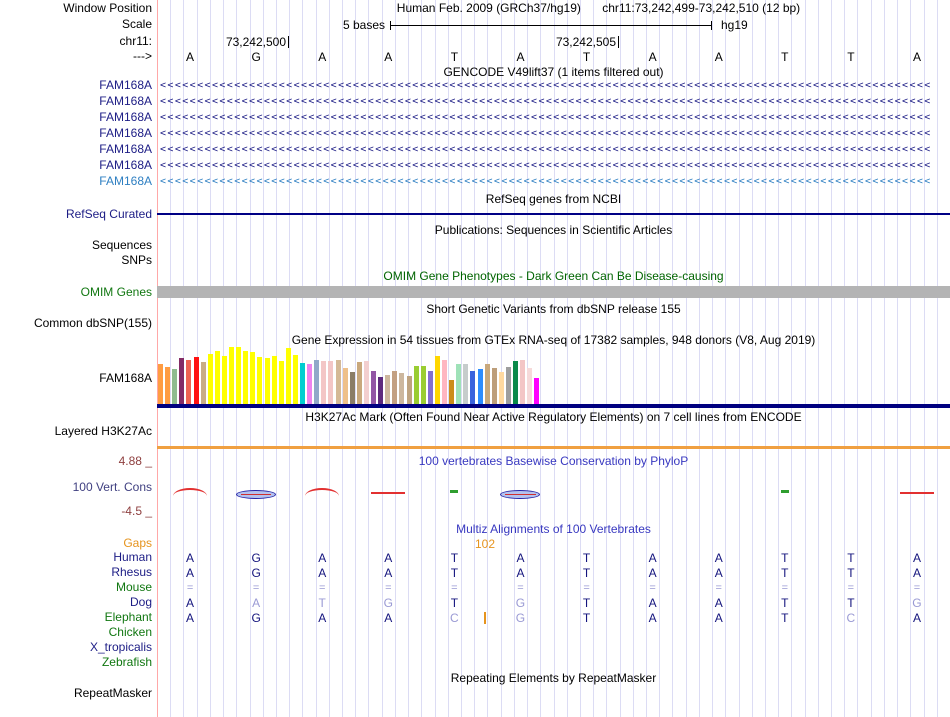  I want to click on coordinate-tick-mark, so click(288, 42).